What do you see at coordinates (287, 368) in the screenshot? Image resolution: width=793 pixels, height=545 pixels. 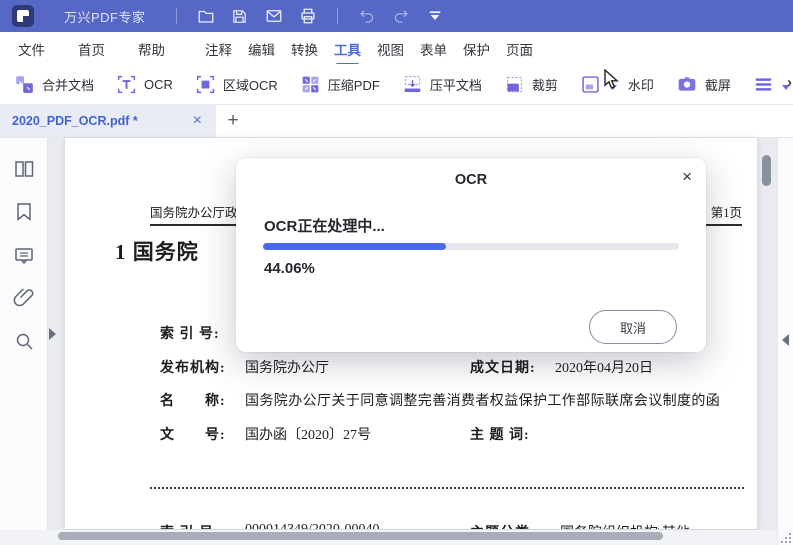 I see `field-value: 国务院办公厅` at bounding box center [287, 368].